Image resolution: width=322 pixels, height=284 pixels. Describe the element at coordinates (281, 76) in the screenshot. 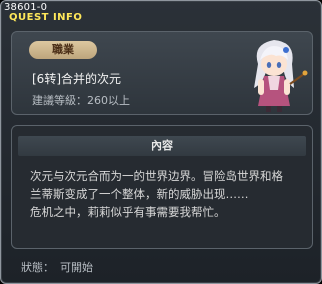

I see `npc-portrait` at that location.